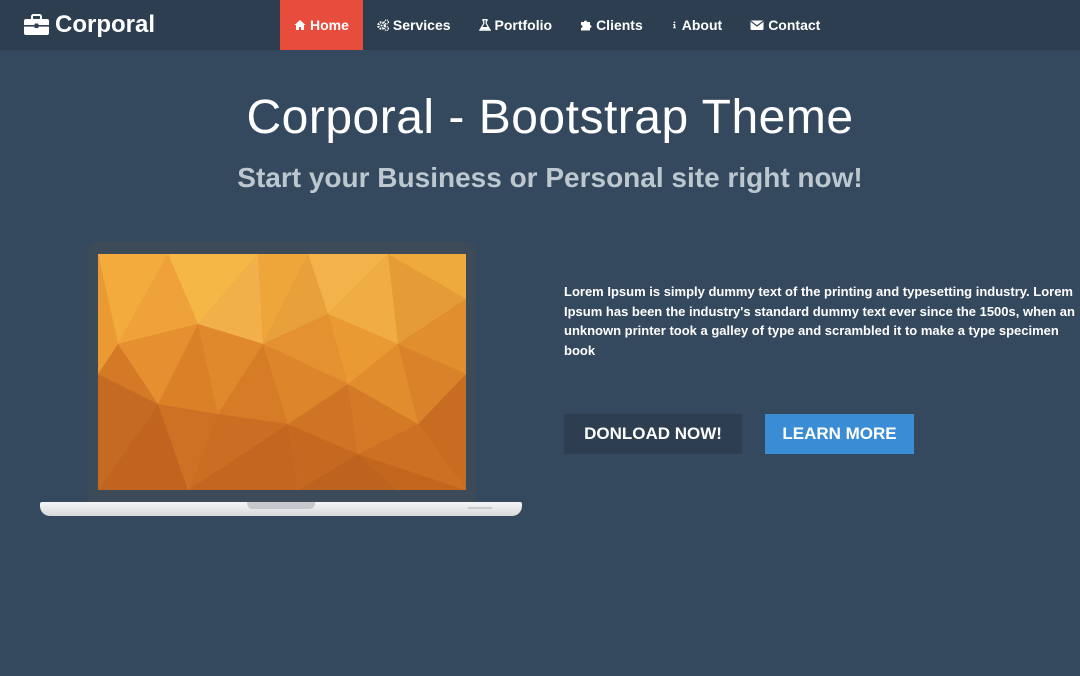  What do you see at coordinates (619, 25) in the screenshot?
I see `nav-clients-label: Clients` at bounding box center [619, 25].